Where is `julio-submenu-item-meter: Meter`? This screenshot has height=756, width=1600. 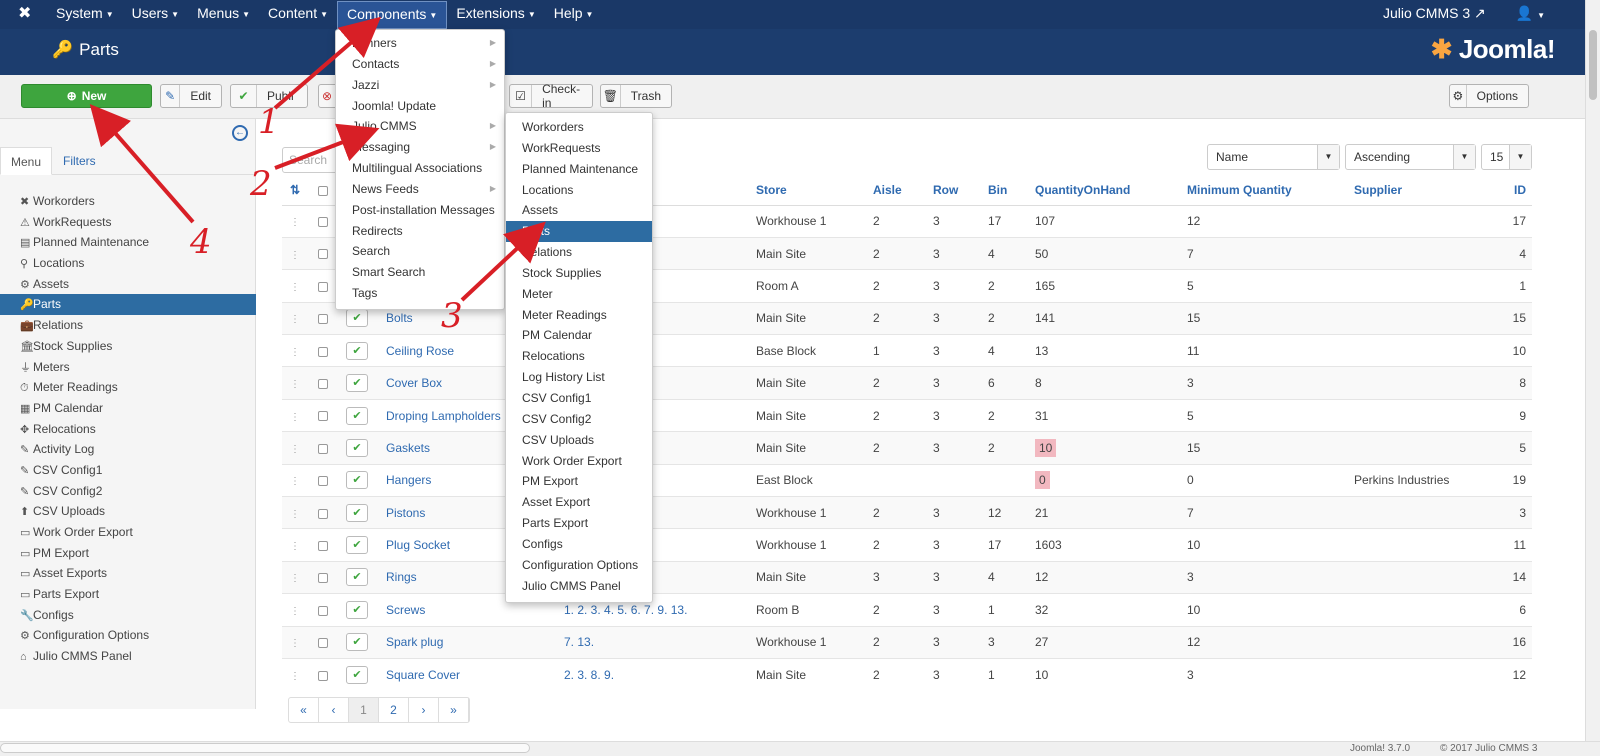 julio-submenu-item-meter: Meter is located at coordinates (579, 294).